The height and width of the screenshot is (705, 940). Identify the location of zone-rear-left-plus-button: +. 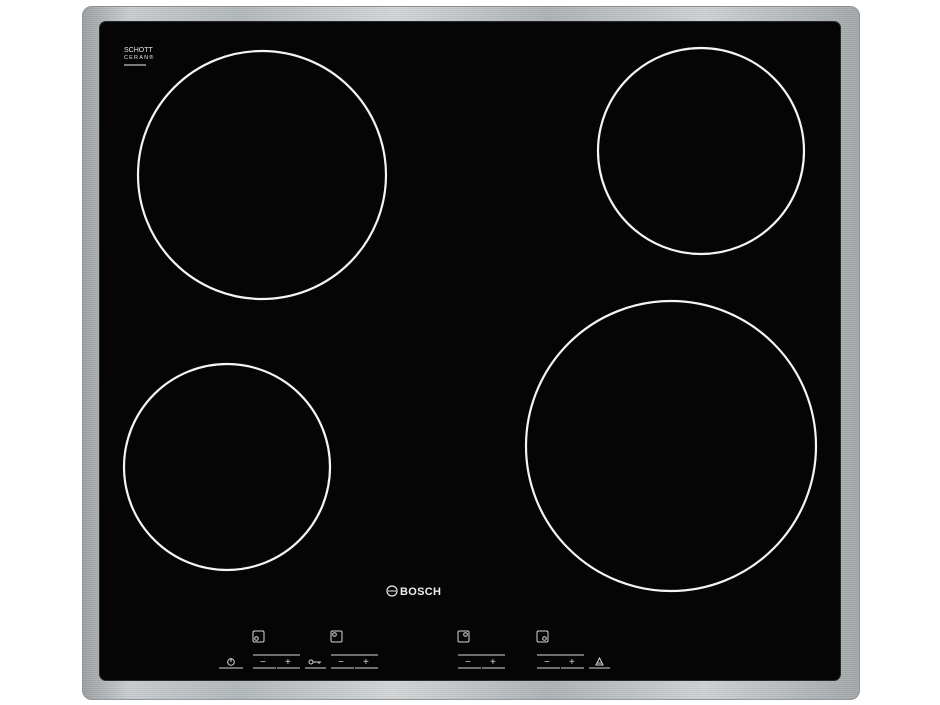
(288, 663).